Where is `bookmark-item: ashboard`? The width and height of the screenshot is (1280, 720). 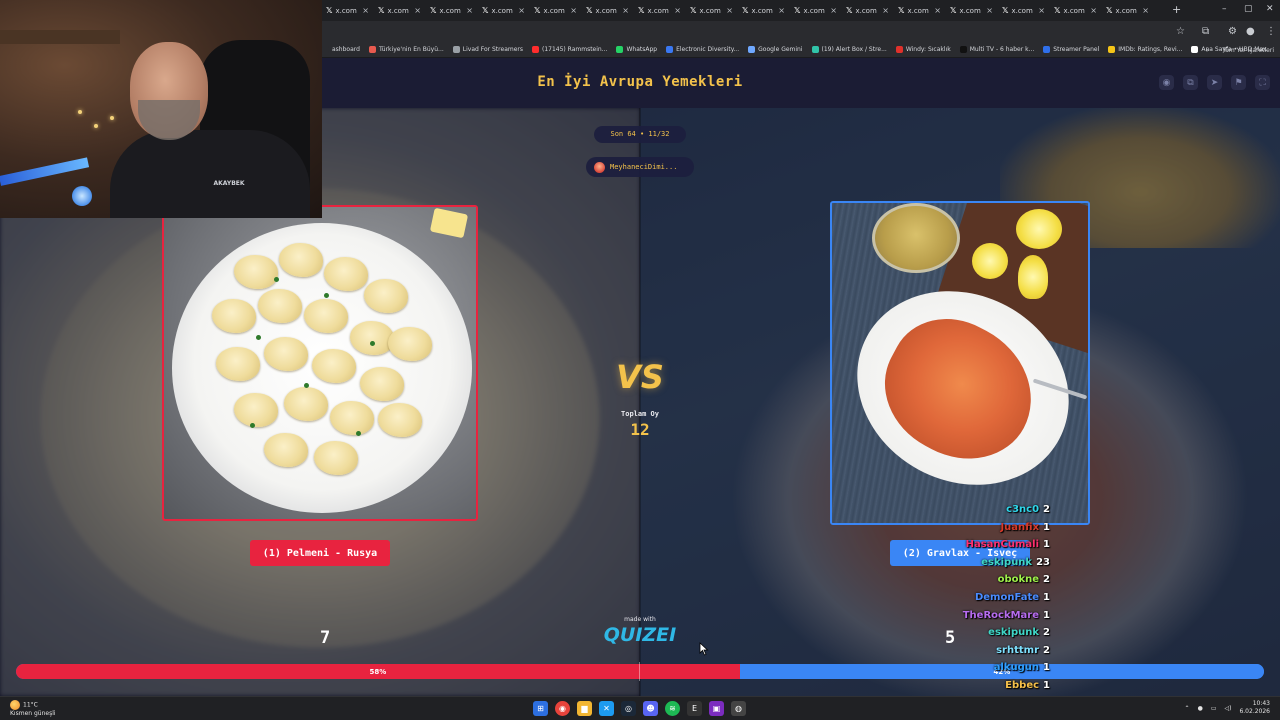
bookmark-item: ashboard is located at coordinates (341, 49).